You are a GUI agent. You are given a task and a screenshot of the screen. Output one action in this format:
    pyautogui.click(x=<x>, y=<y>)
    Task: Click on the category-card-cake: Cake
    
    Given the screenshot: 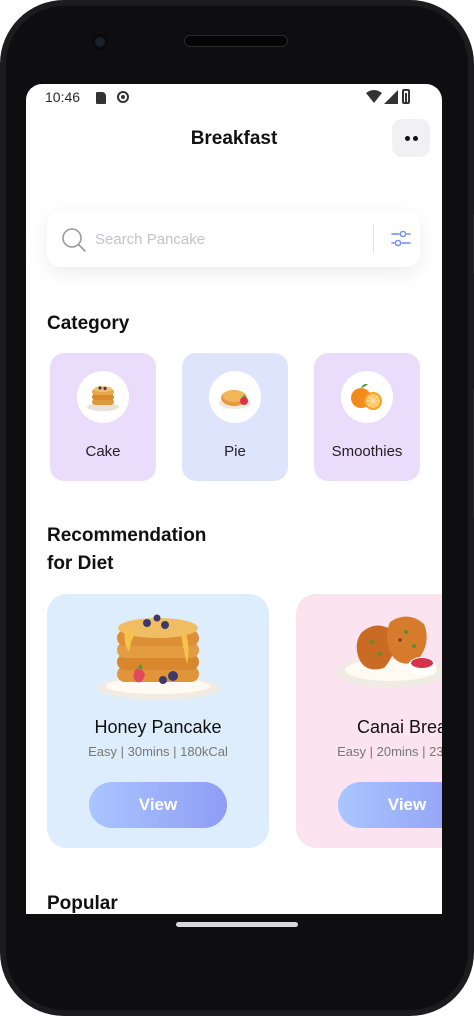 What is the action you would take?
    pyautogui.click(x=103, y=417)
    